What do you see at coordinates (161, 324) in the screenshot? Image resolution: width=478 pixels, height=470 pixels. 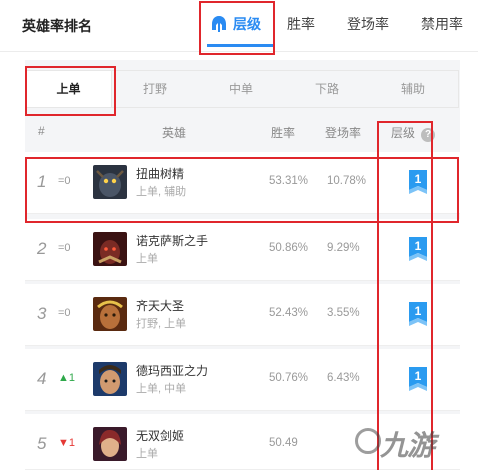 I see `hero-roles: 打野, 上单` at bounding box center [161, 324].